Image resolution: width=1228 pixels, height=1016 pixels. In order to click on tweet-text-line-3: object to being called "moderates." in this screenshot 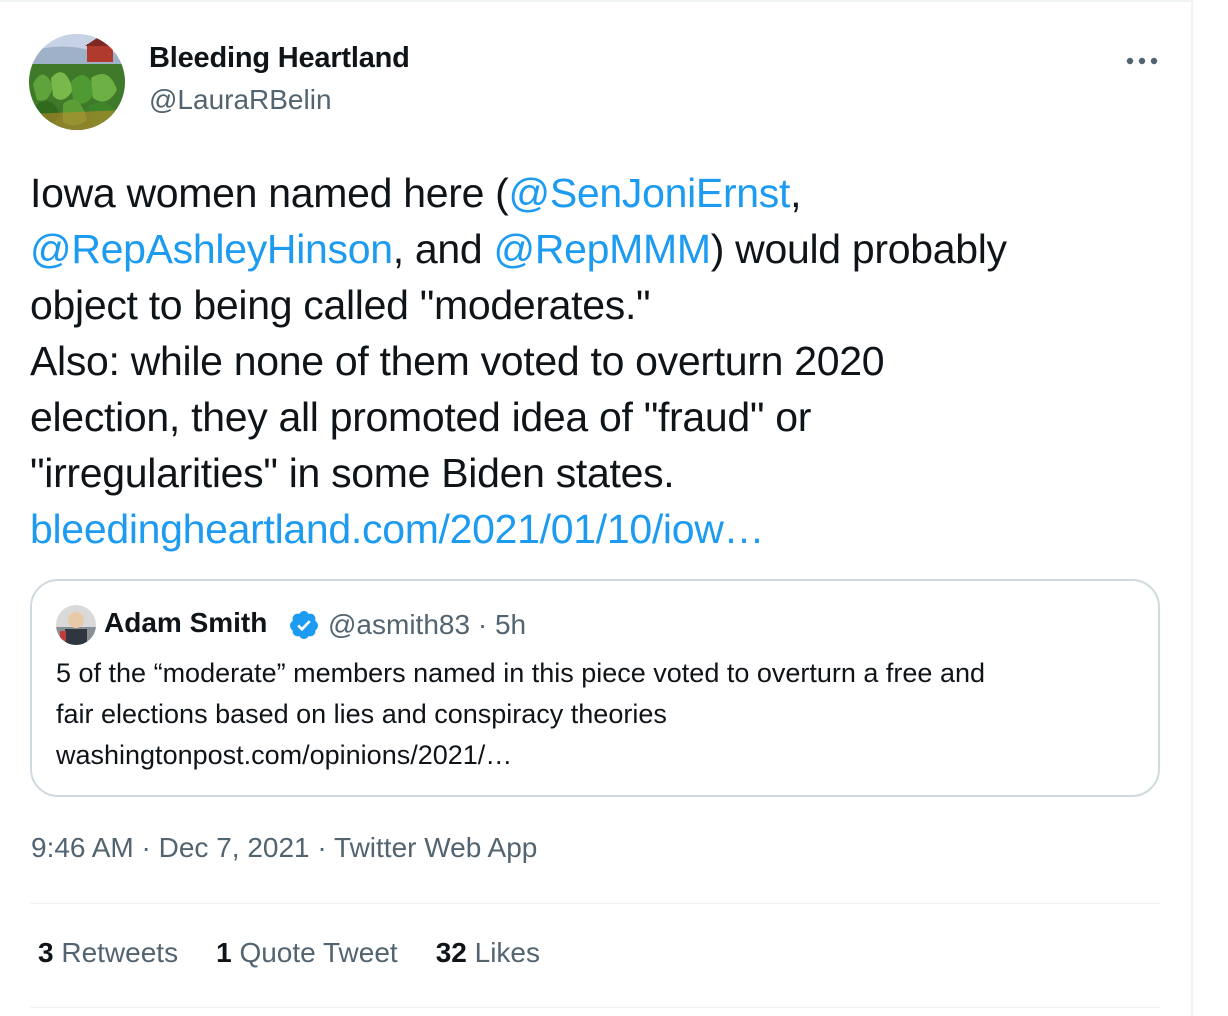, I will do `click(340, 305)`.